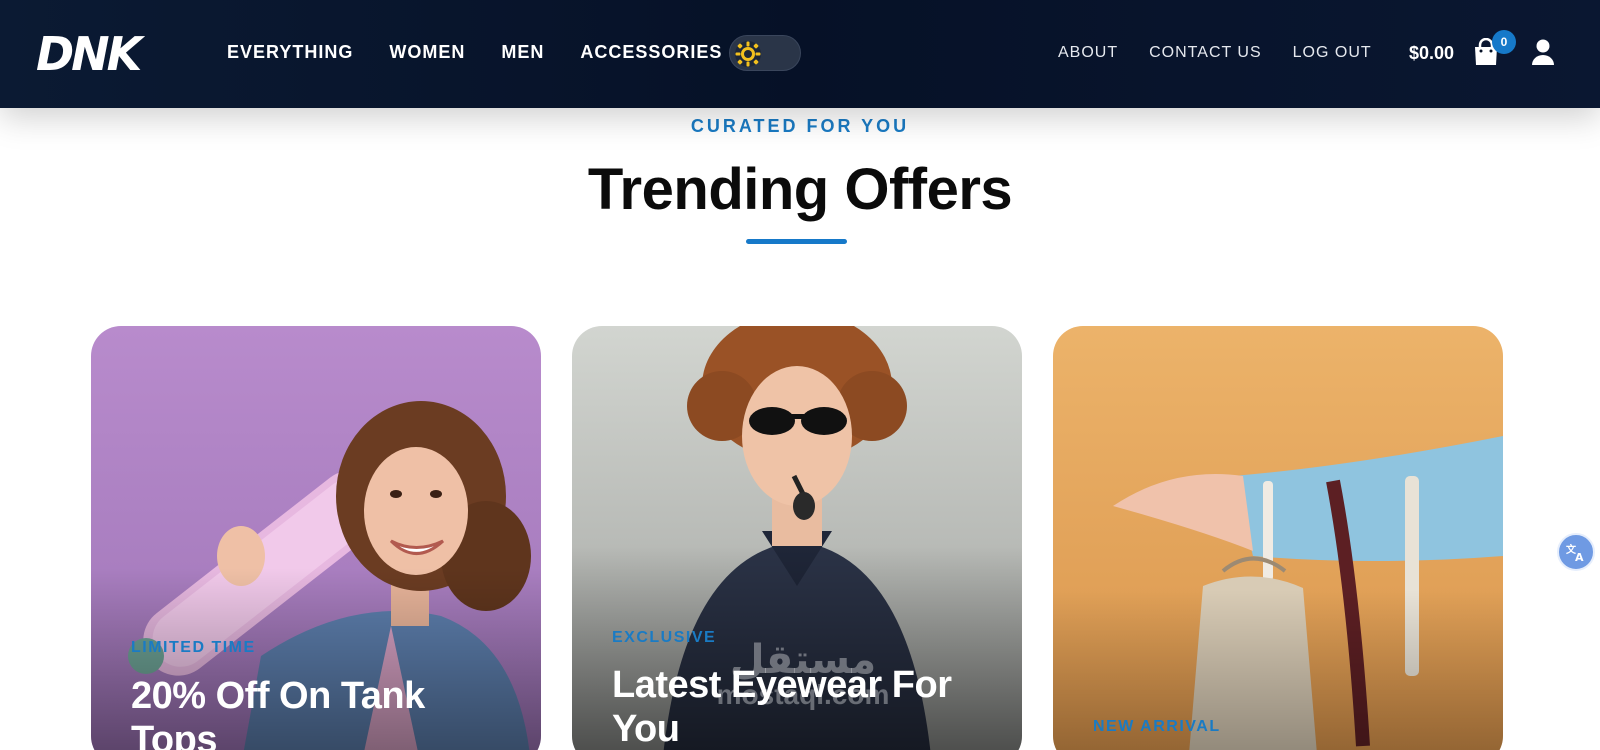  What do you see at coordinates (664, 637) in the screenshot?
I see `card-tag: EXCLUSIVE` at bounding box center [664, 637].